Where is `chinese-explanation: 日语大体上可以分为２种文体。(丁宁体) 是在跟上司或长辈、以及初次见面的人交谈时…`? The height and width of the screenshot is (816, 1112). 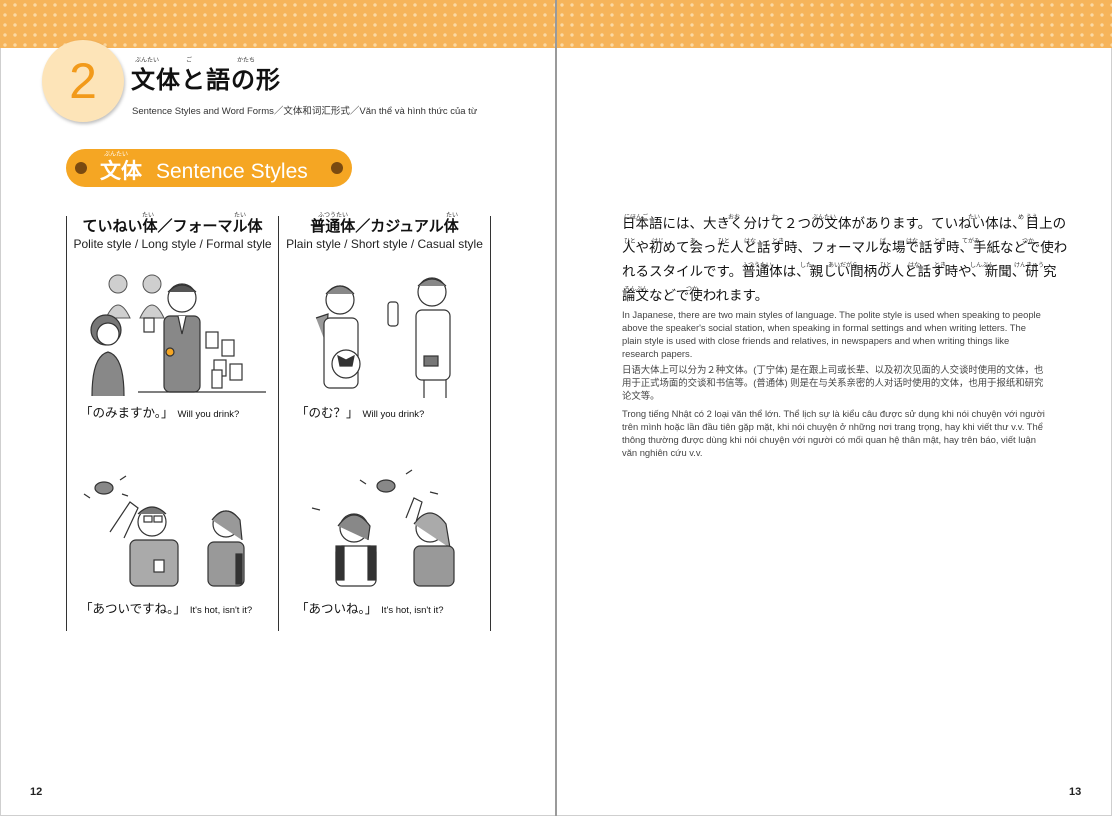
chinese-explanation: 日语大体上可以分为２种文体。(丁宁体) 是在跟上司或长辈、以及初次见面的人交谈时… is located at coordinates (833, 382).